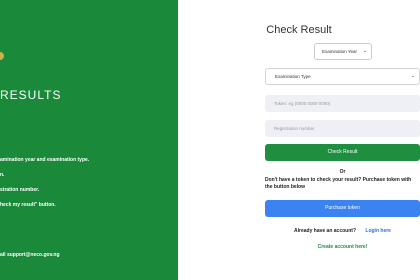  Describe the element at coordinates (2, 56) in the screenshot. I see `logo` at that location.